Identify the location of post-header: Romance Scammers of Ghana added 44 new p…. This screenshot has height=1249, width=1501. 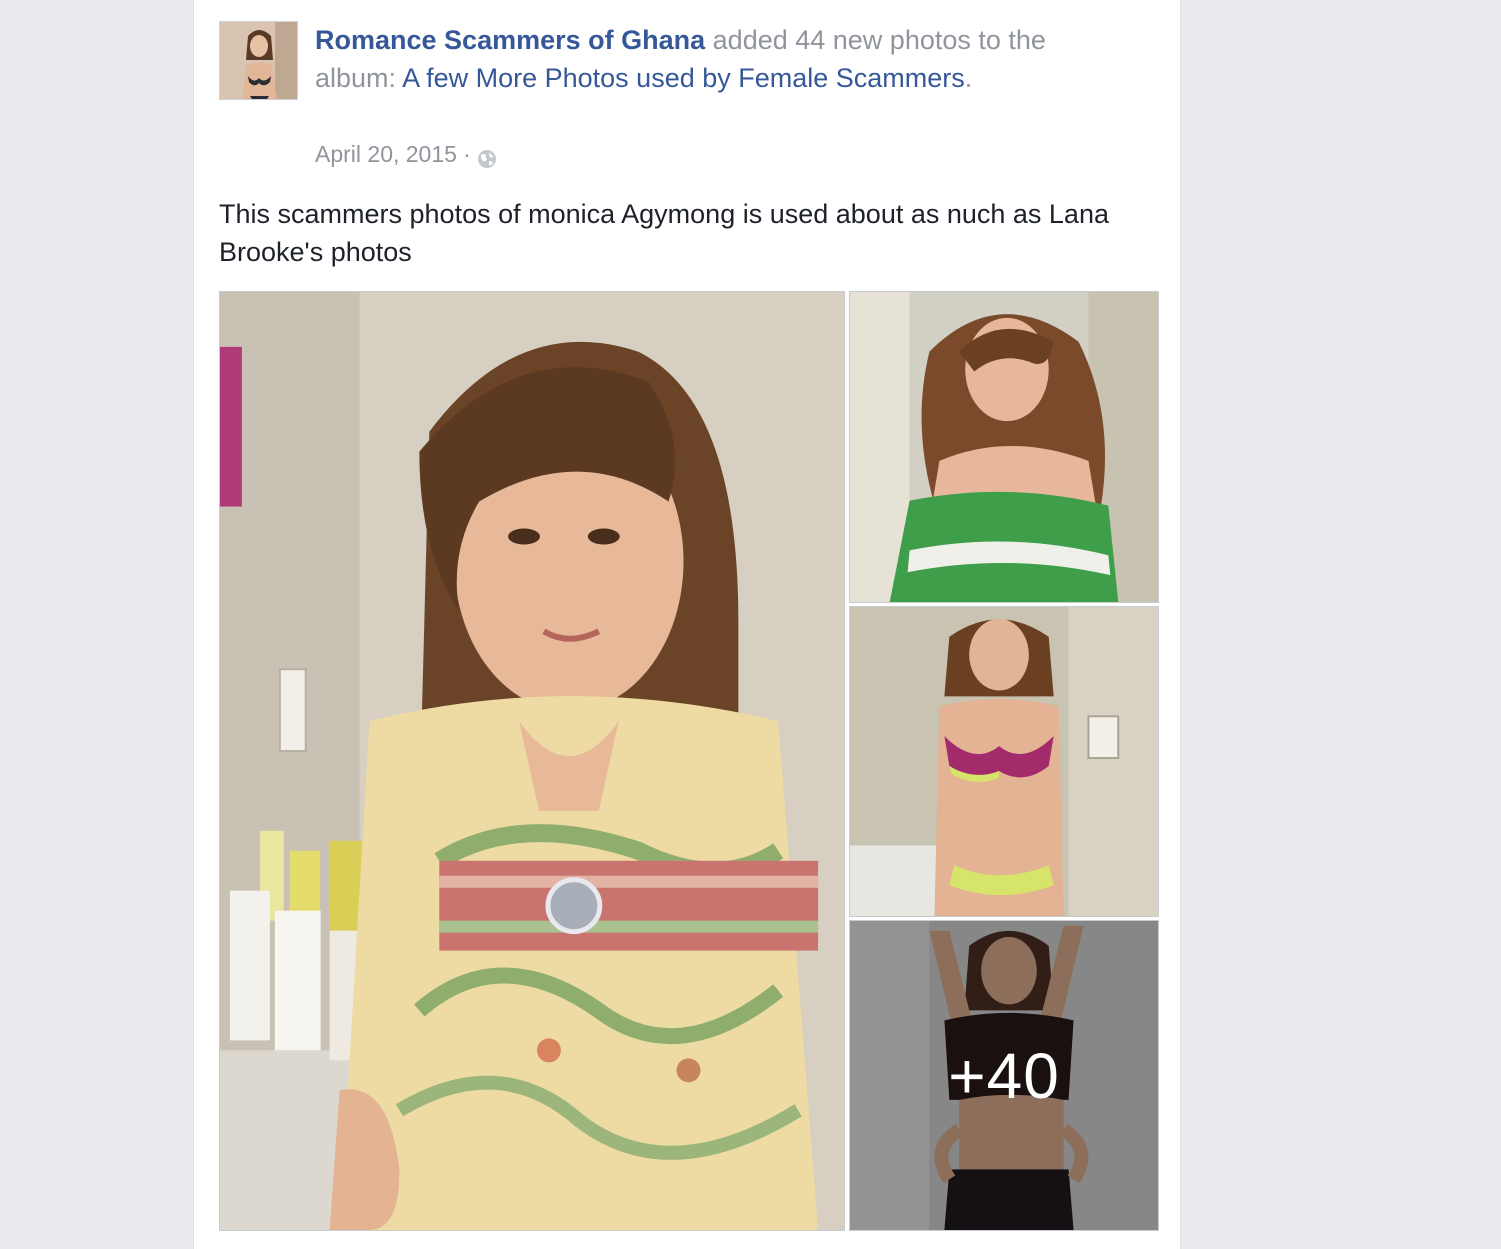
(695, 59).